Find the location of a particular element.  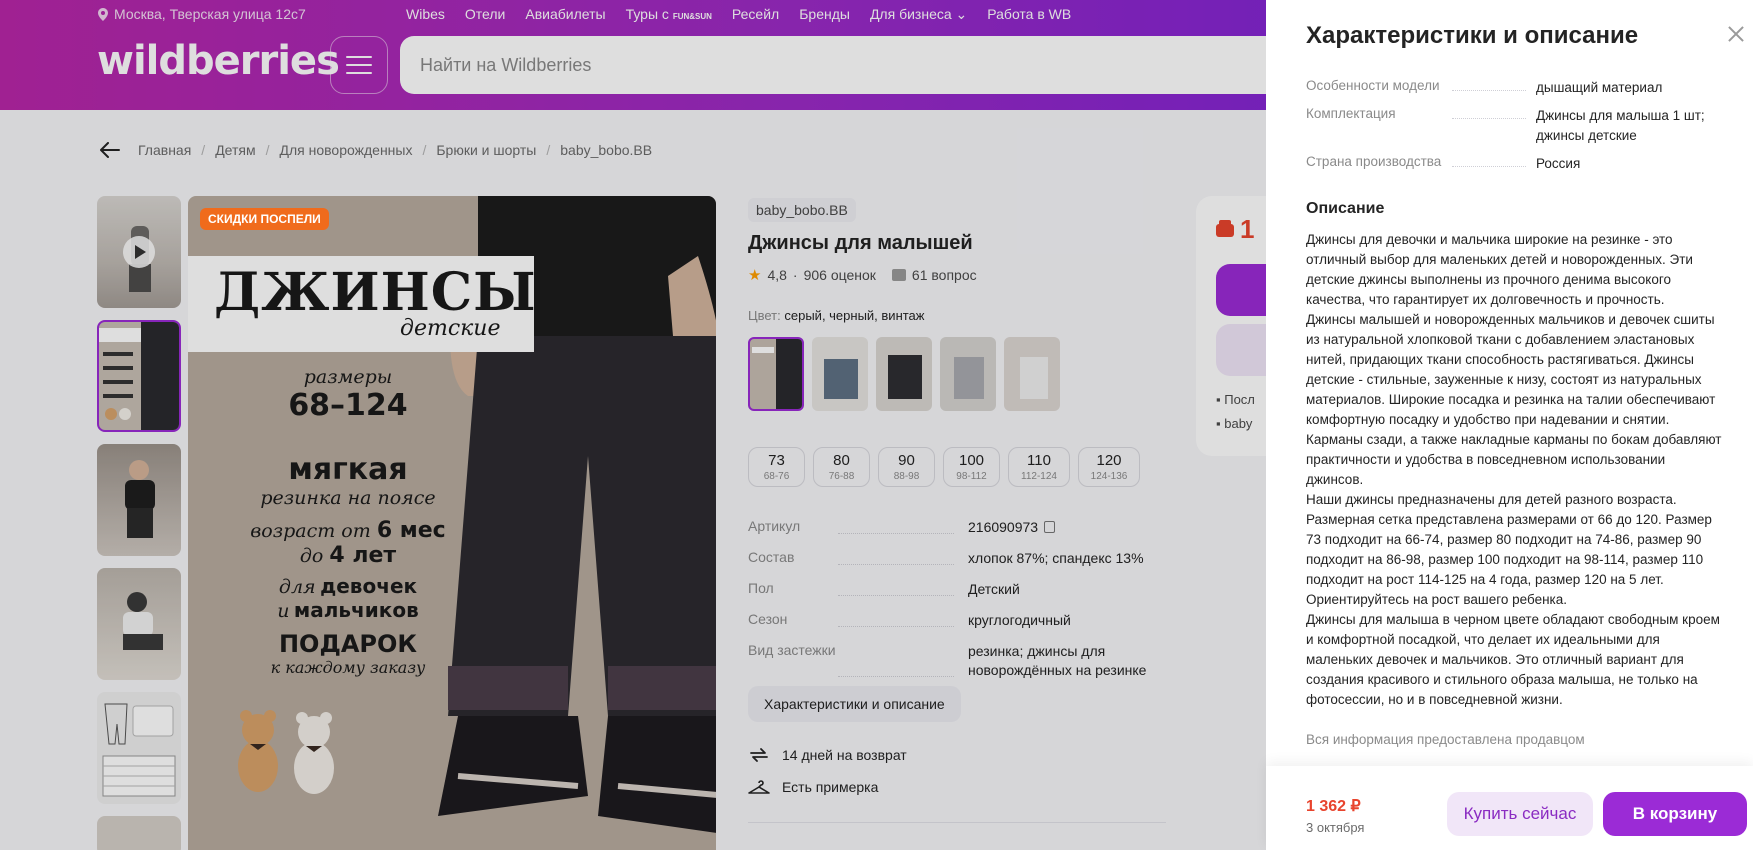

panel-spec-value: Россия is located at coordinates (1558, 163).